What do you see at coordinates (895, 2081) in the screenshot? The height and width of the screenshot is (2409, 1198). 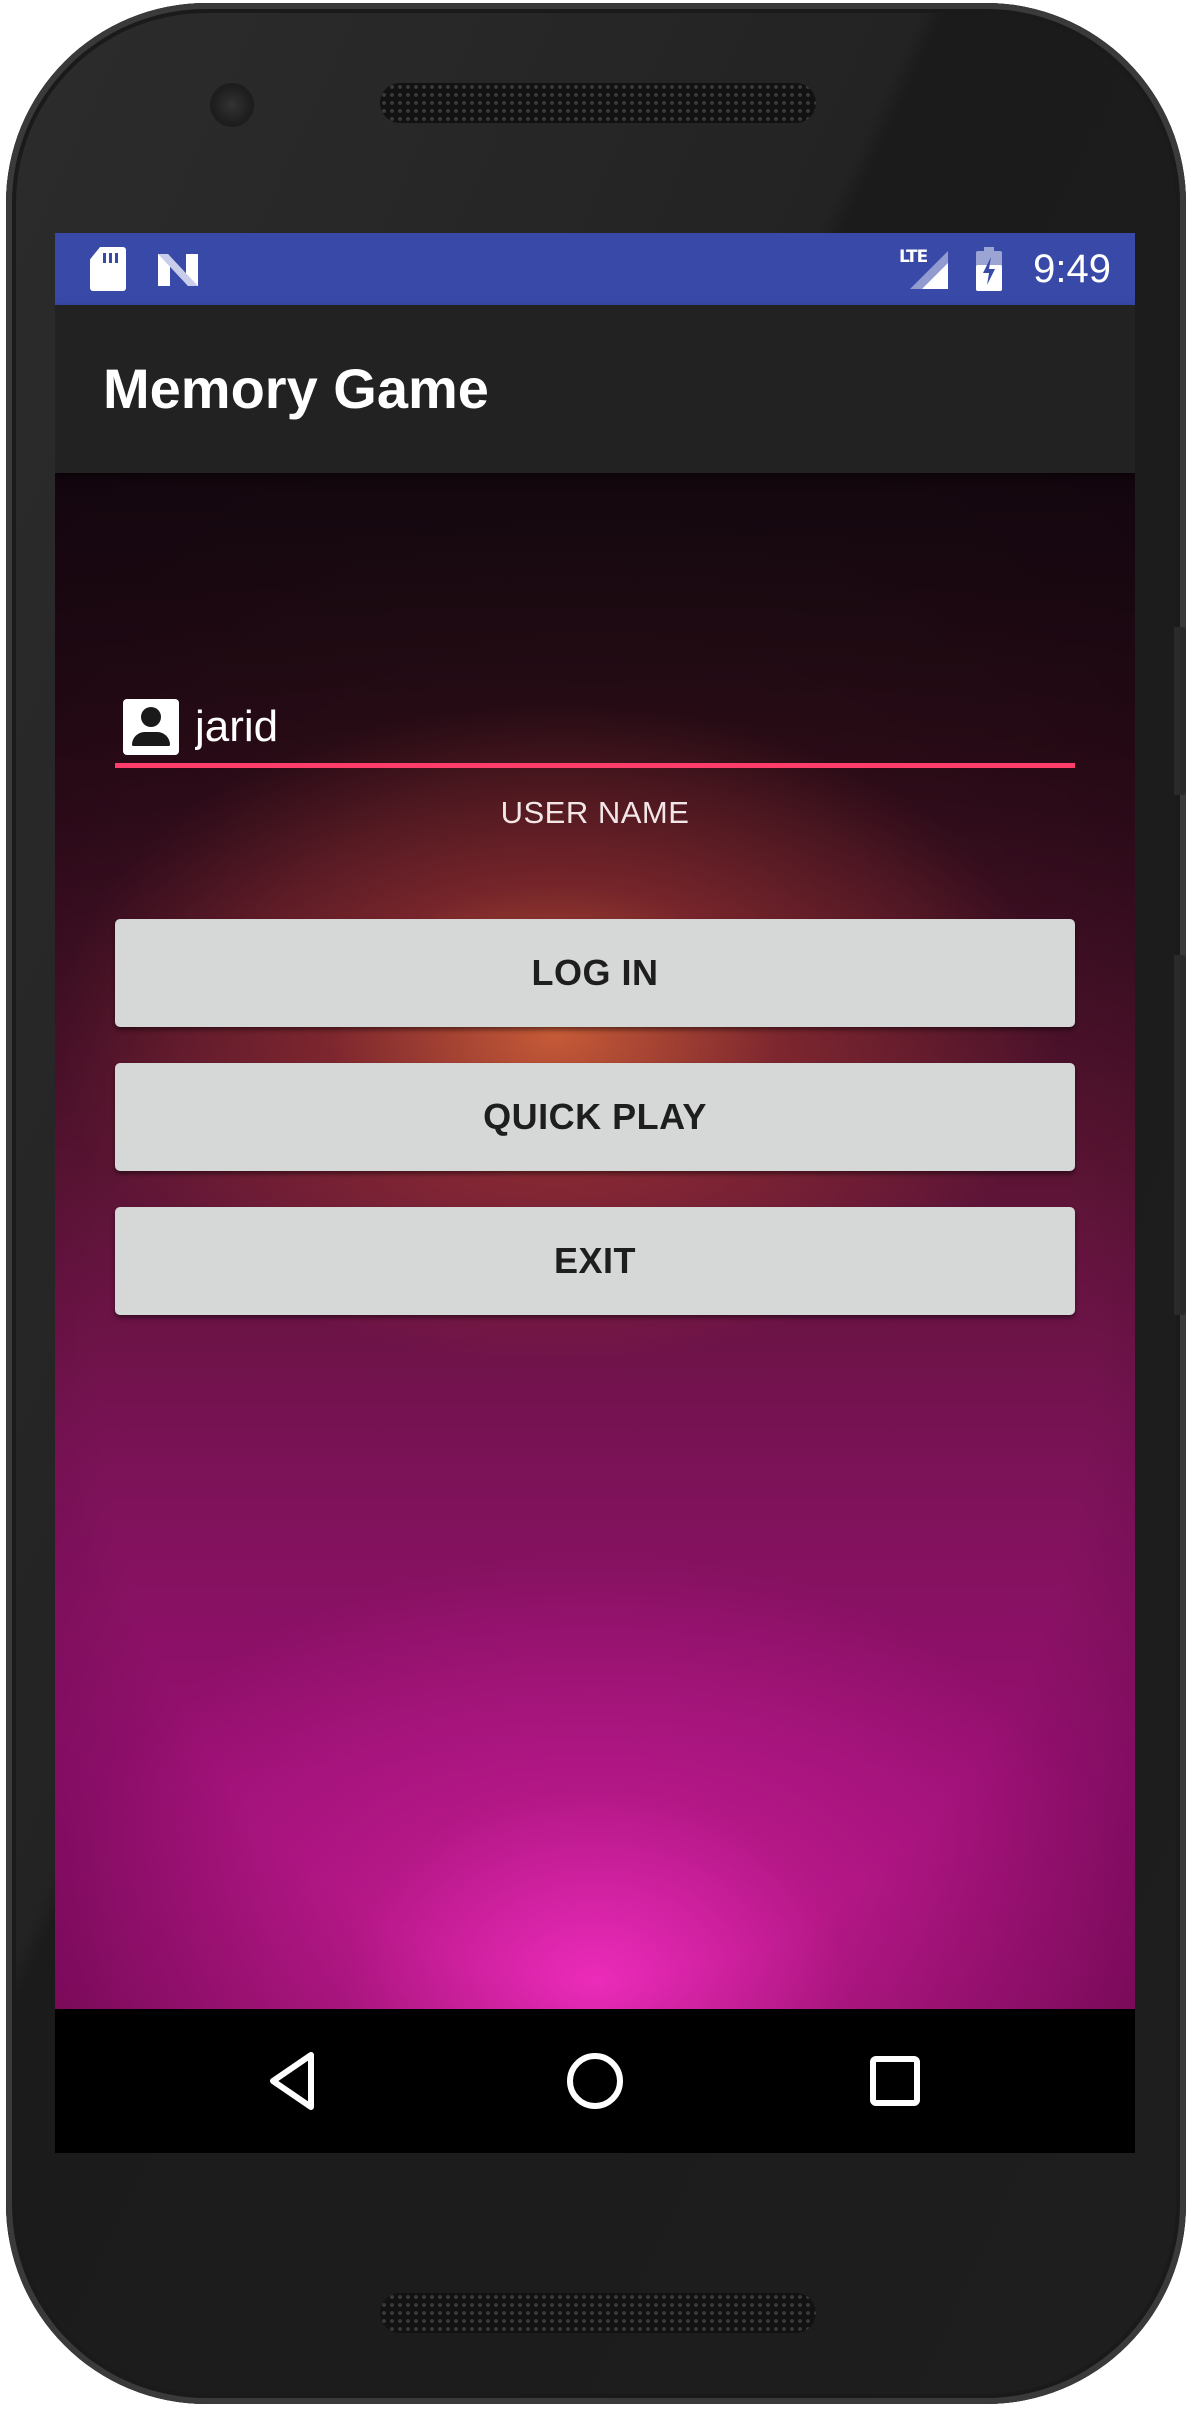 I see `recents-icon` at bounding box center [895, 2081].